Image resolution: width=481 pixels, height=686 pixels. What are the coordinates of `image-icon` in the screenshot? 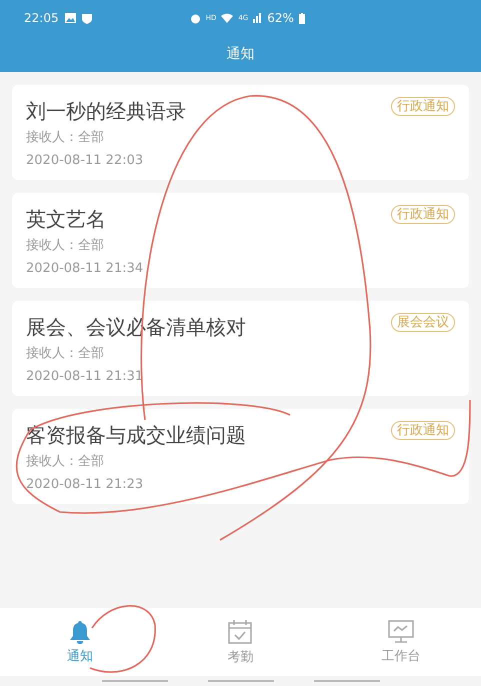 It's located at (70, 18).